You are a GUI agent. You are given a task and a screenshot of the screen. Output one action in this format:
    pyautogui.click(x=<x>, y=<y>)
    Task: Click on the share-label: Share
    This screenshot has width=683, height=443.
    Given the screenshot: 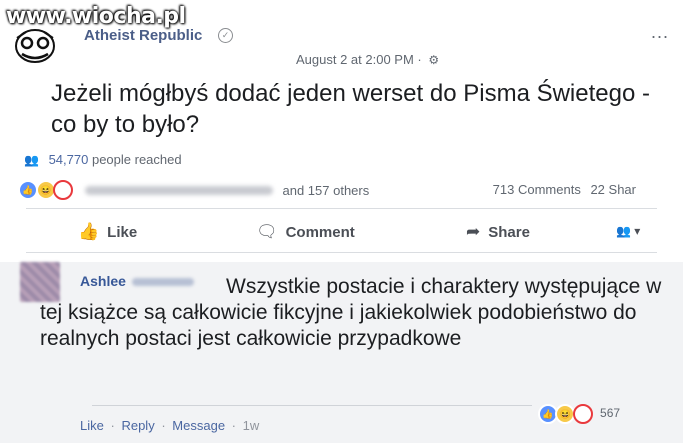 What is the action you would take?
    pyautogui.click(x=509, y=232)
    